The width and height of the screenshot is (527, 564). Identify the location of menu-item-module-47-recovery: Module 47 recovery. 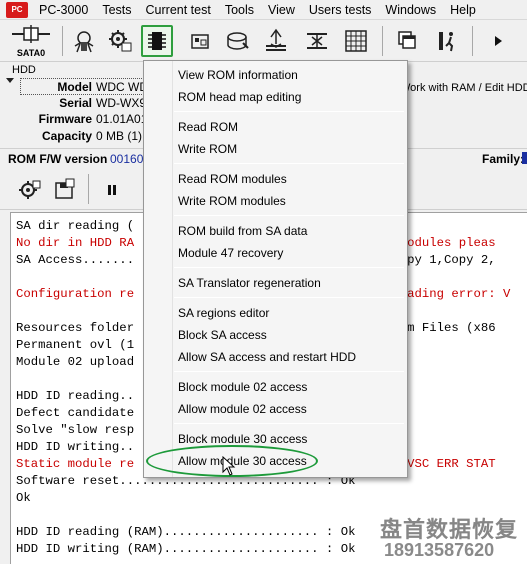
(275, 253).